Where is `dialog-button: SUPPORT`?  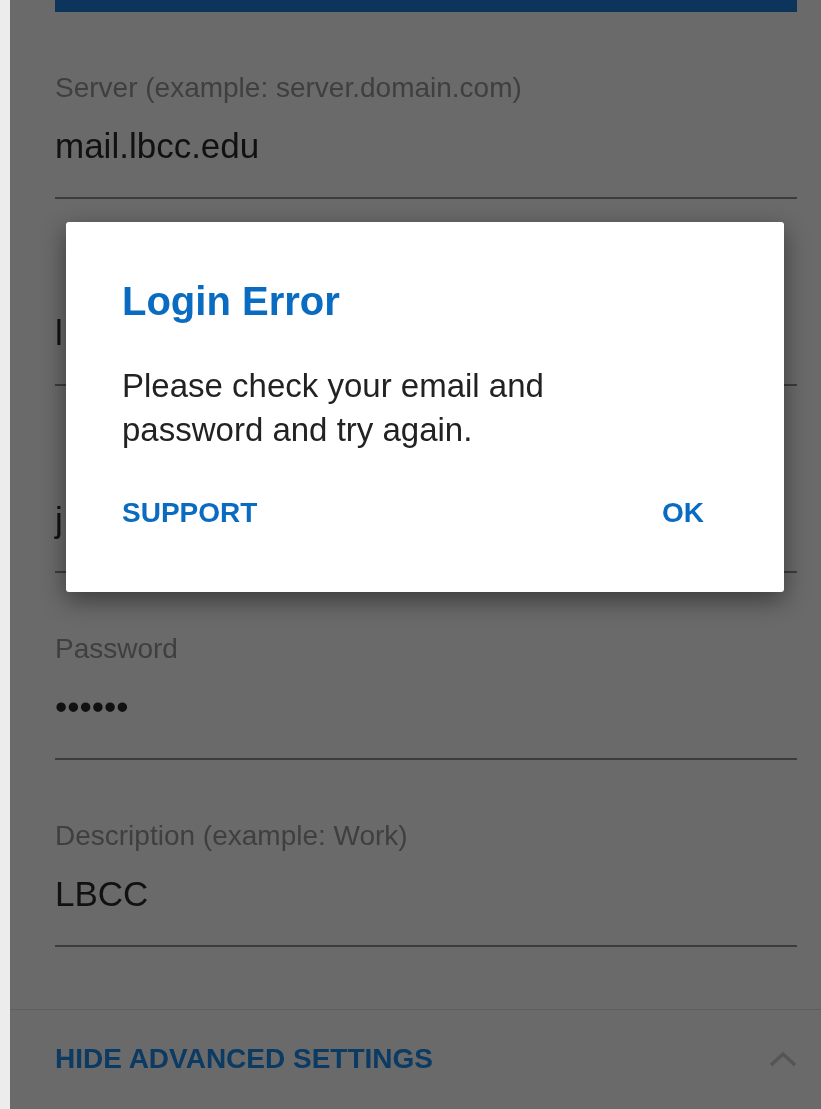
dialog-button: SUPPORT is located at coordinates (190, 513).